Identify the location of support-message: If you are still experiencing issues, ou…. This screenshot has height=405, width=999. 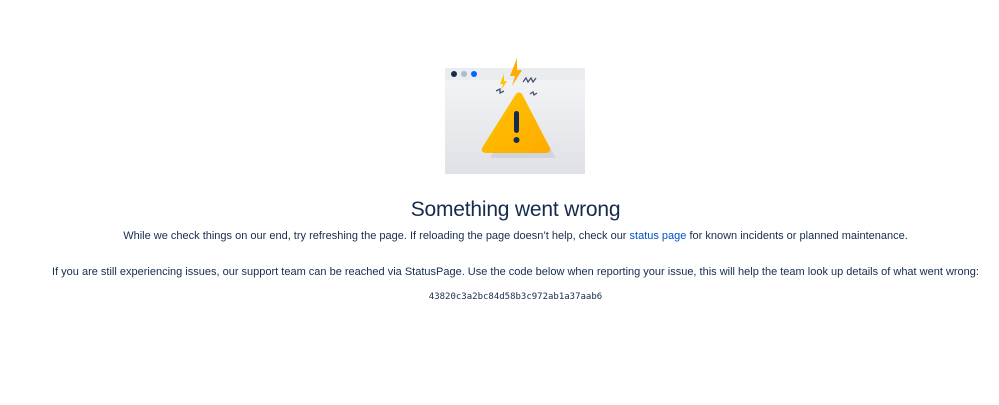
(515, 272).